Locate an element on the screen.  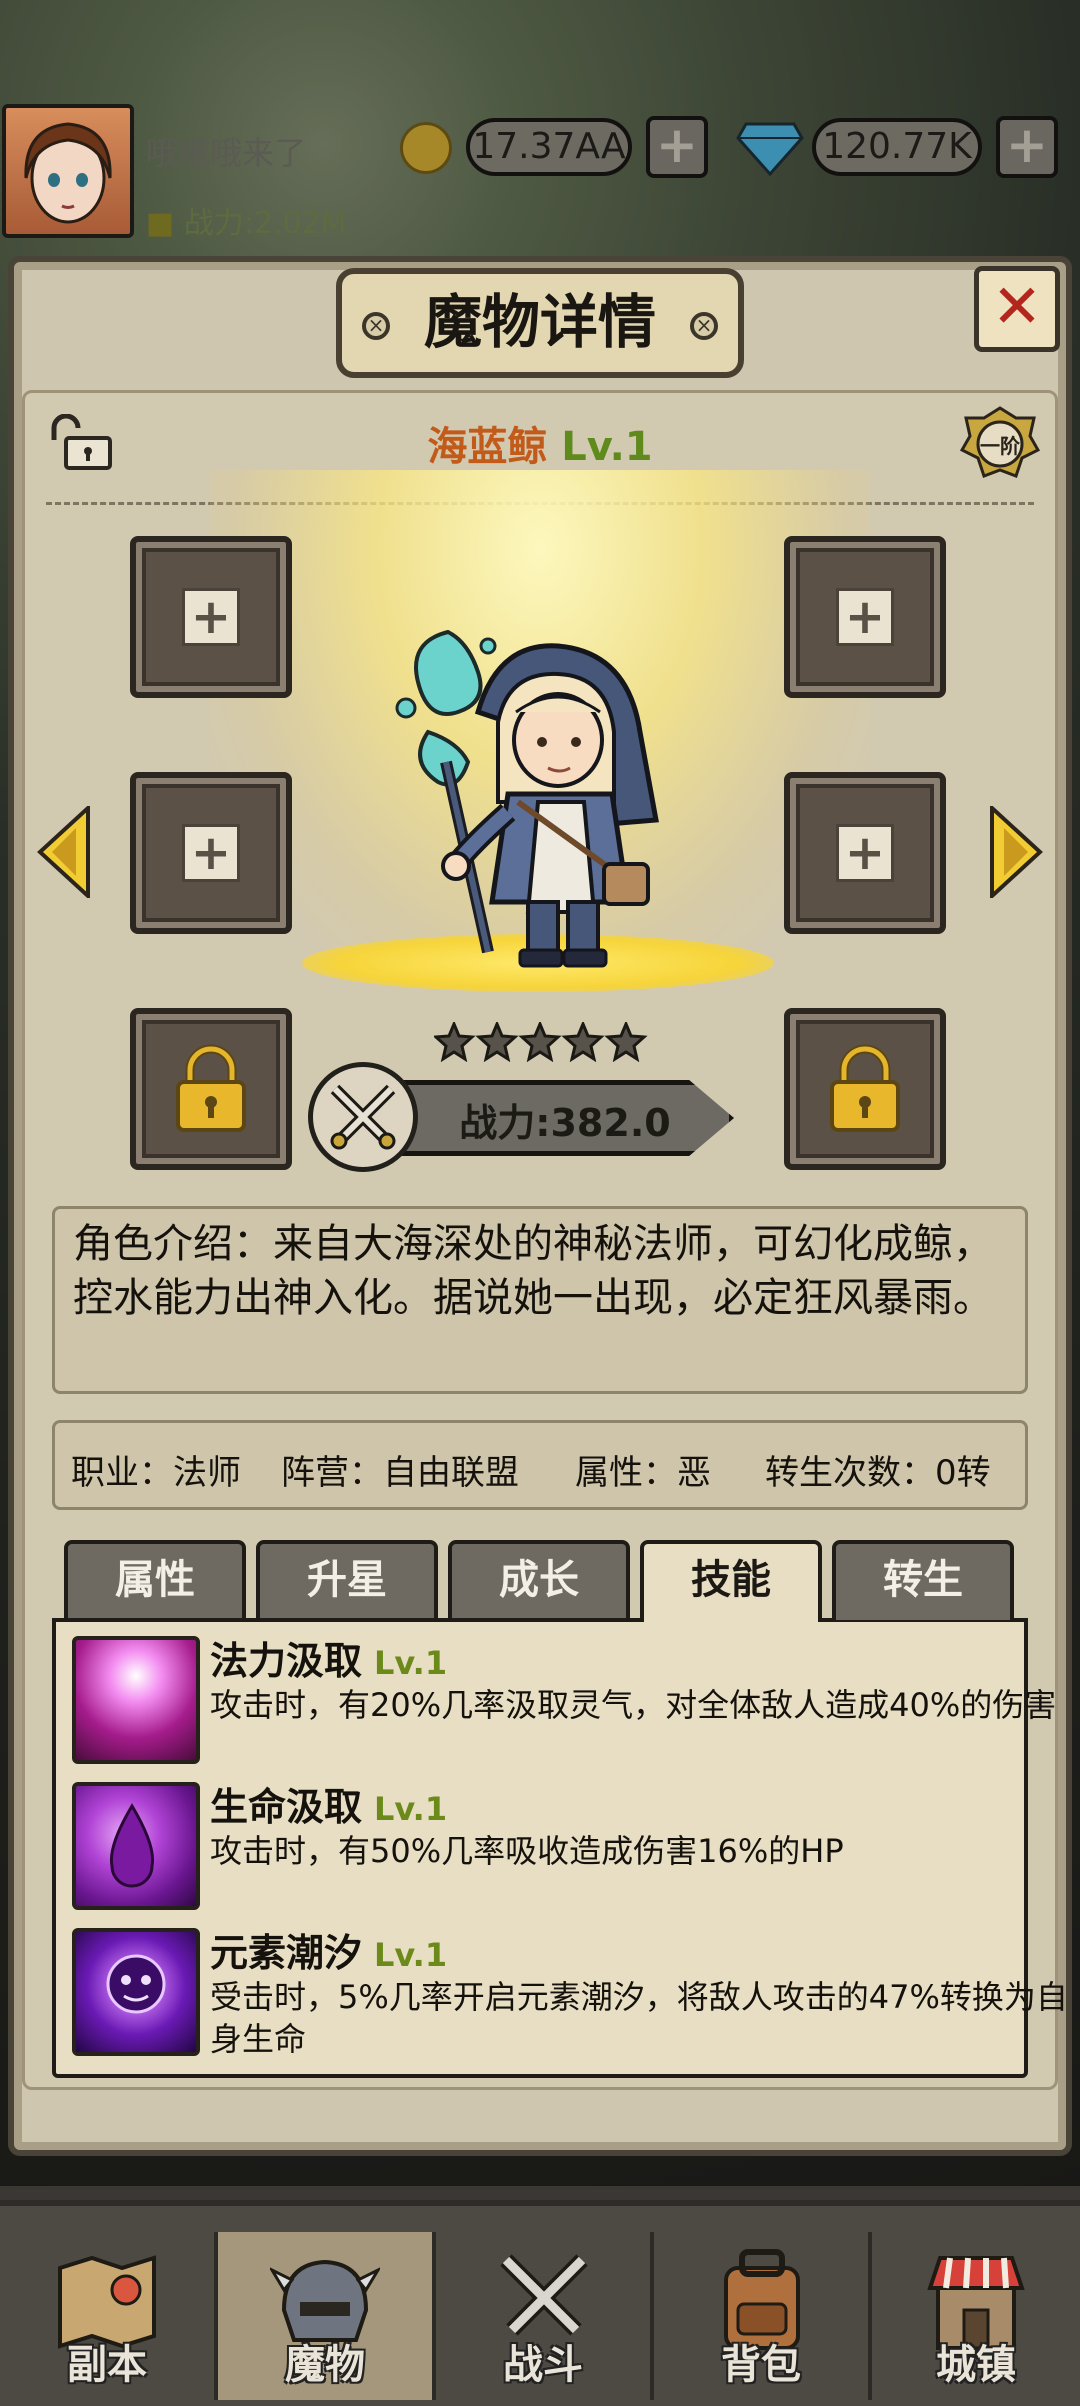
player-power: ■ 战力:2.02M is located at coordinates (246, 220).